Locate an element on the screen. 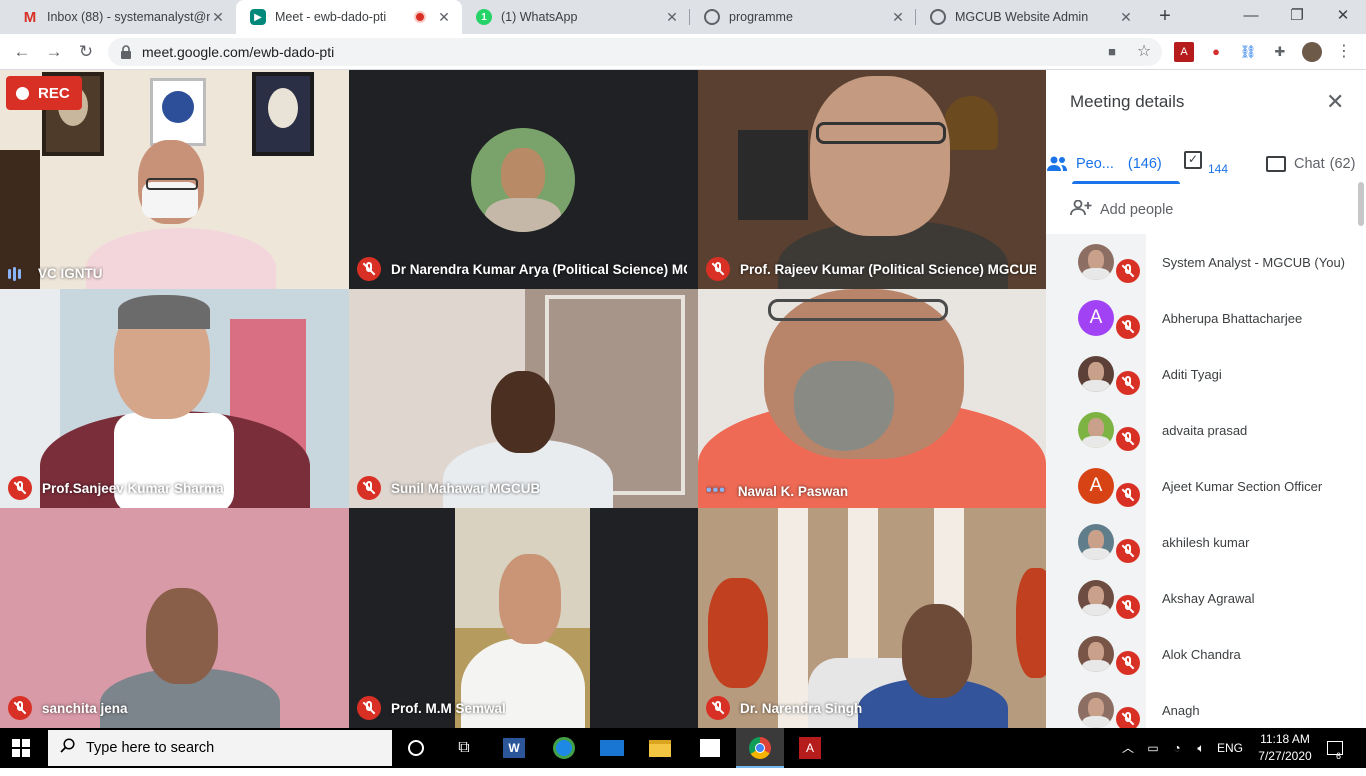  star-icon: ☆ is located at coordinates (1144, 52).